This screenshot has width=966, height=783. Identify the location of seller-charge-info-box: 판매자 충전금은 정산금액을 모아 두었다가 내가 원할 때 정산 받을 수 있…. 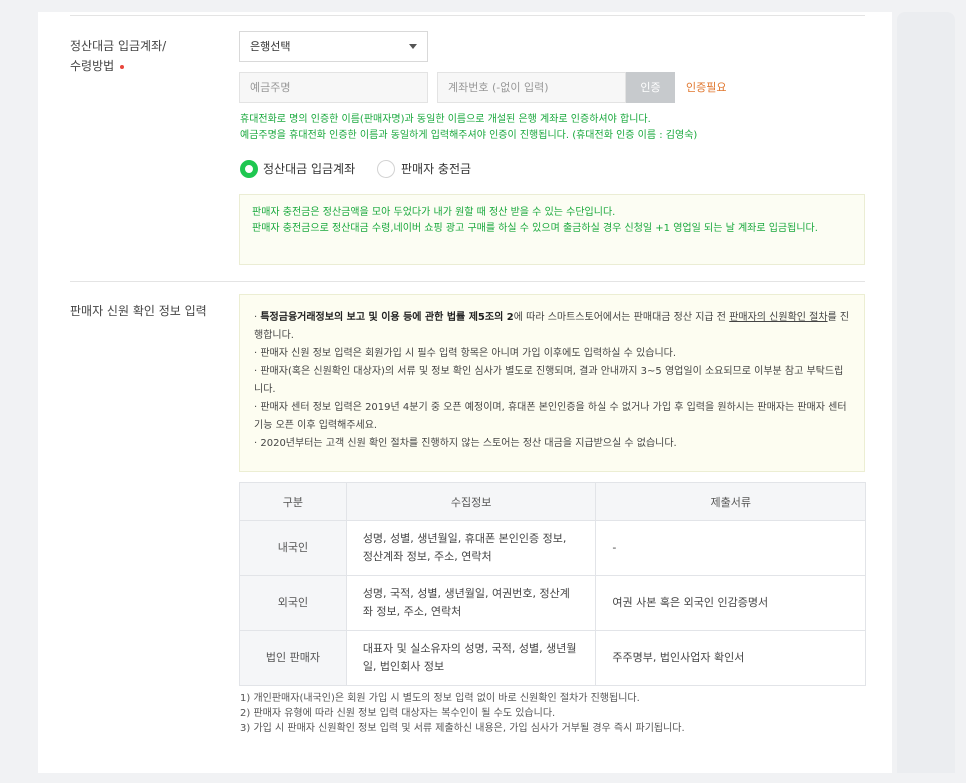
(552, 229).